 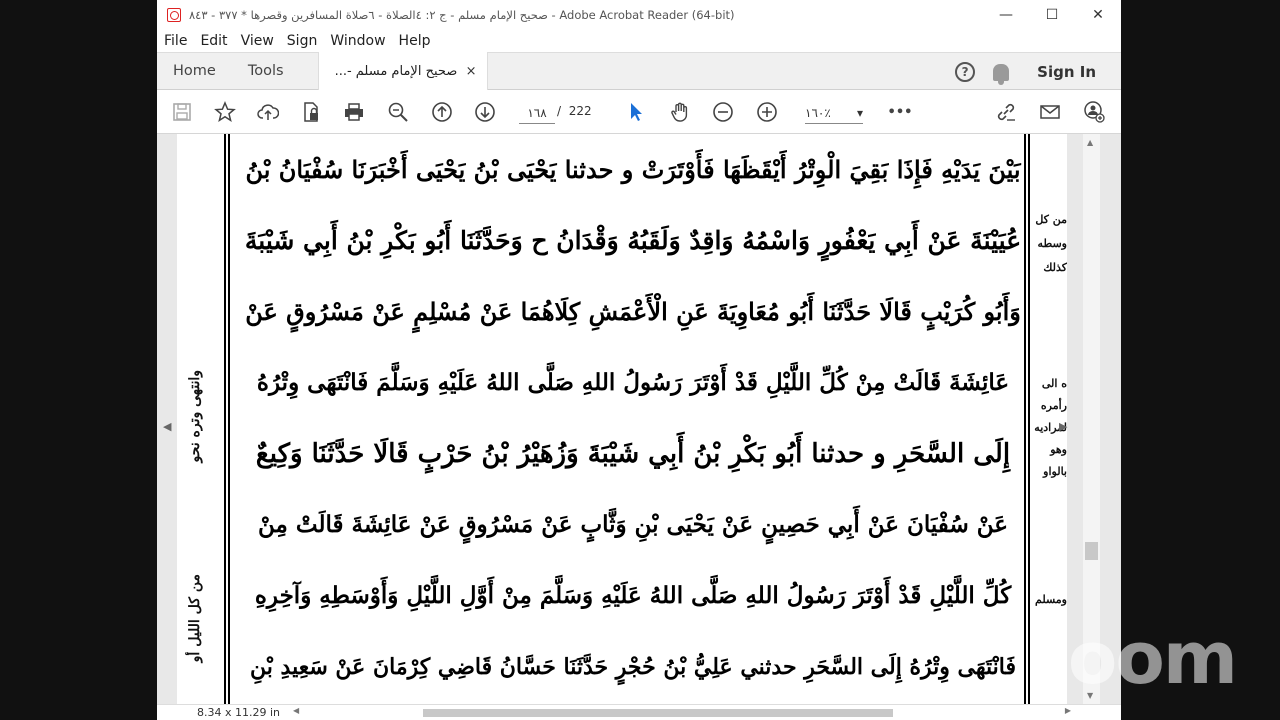 What do you see at coordinates (537, 112) in the screenshot?
I see `page-number-input: ١٦٨` at bounding box center [537, 112].